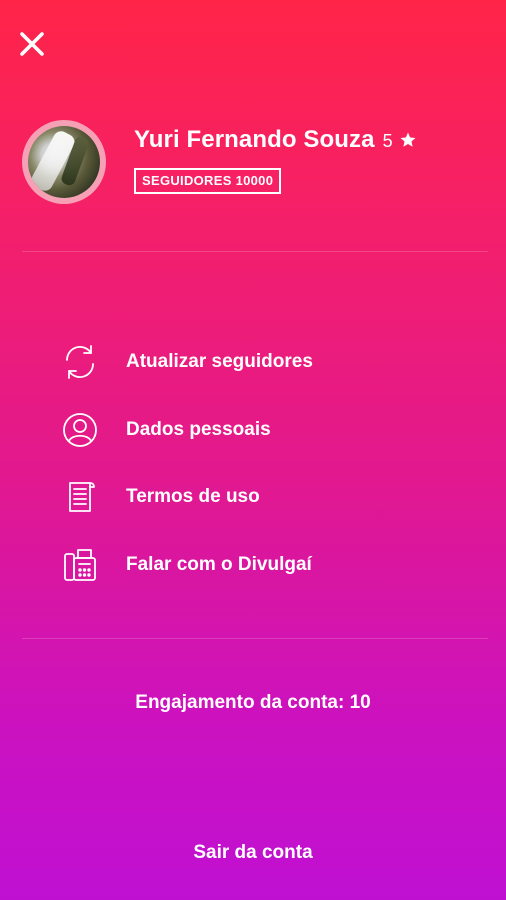 The height and width of the screenshot is (900, 506). I want to click on followers-badge: SEGUIDORES 10000, so click(208, 181).